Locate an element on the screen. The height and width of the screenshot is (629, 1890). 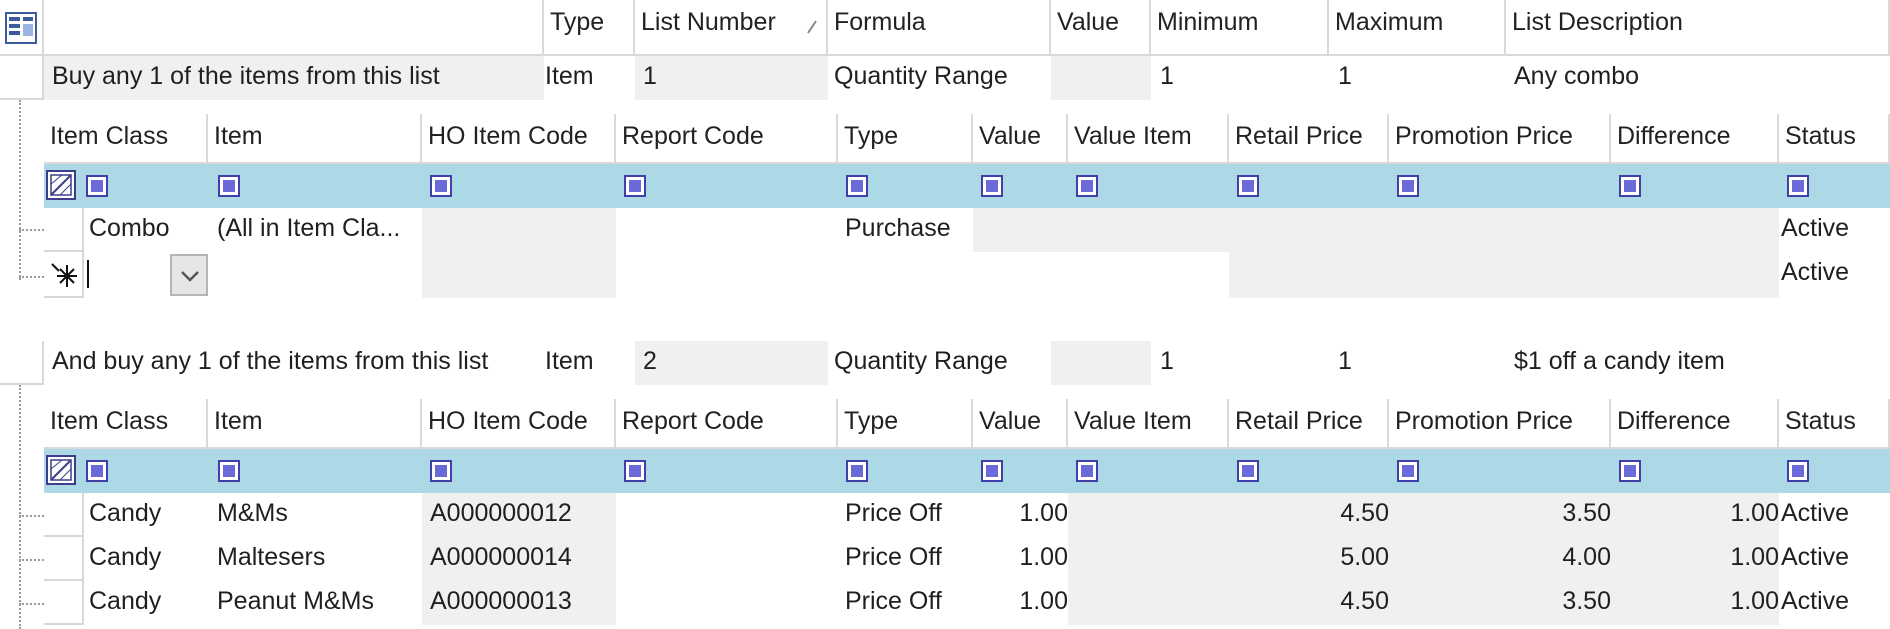
item-cell: M&Ms is located at coordinates (315, 515).